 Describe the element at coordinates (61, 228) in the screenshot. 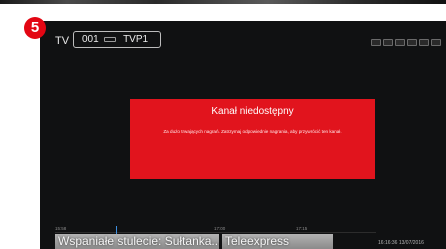

I see `time-label: 15:58` at that location.